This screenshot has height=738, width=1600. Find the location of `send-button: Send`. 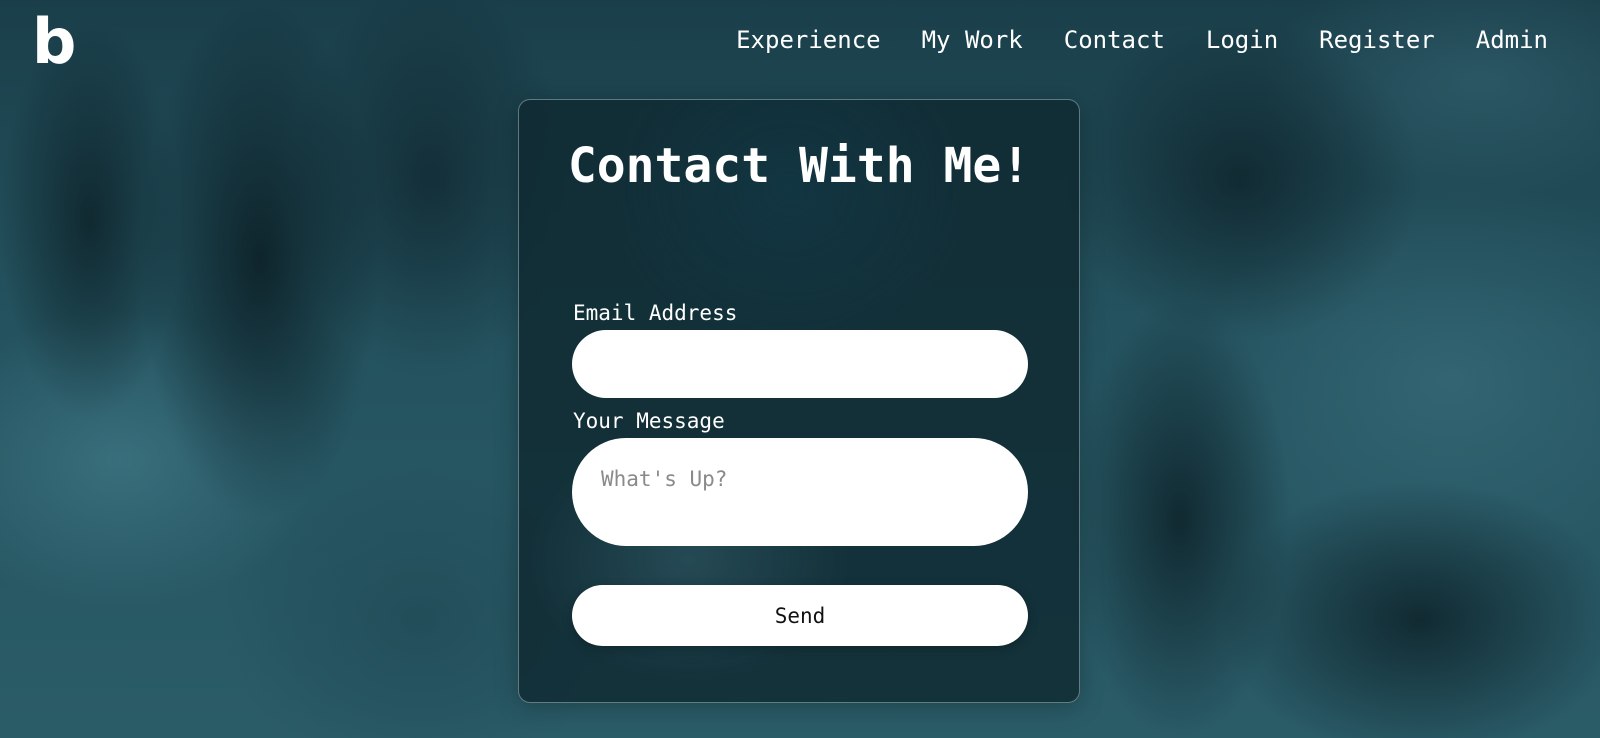

send-button: Send is located at coordinates (800, 615).